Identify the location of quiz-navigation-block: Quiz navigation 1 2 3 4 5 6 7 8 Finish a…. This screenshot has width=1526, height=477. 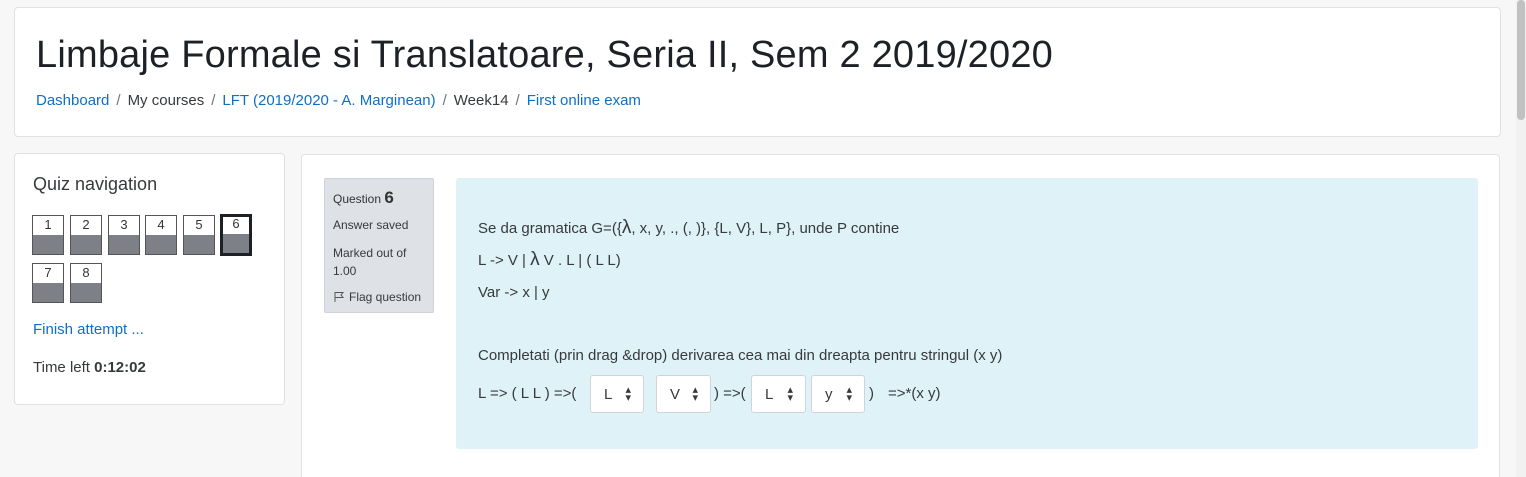
(149, 279).